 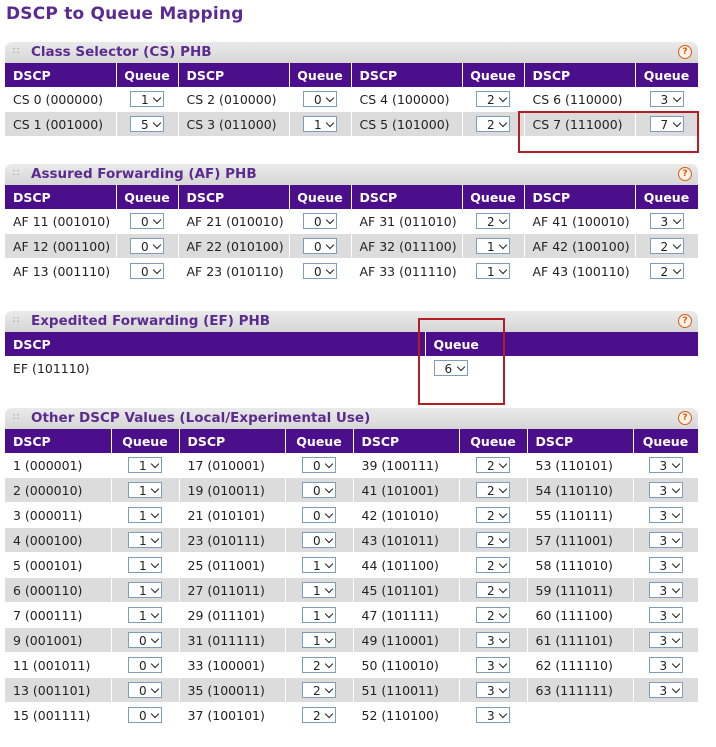 I want to click on dscp-cell: CS 0 (000000), so click(x=61, y=99).